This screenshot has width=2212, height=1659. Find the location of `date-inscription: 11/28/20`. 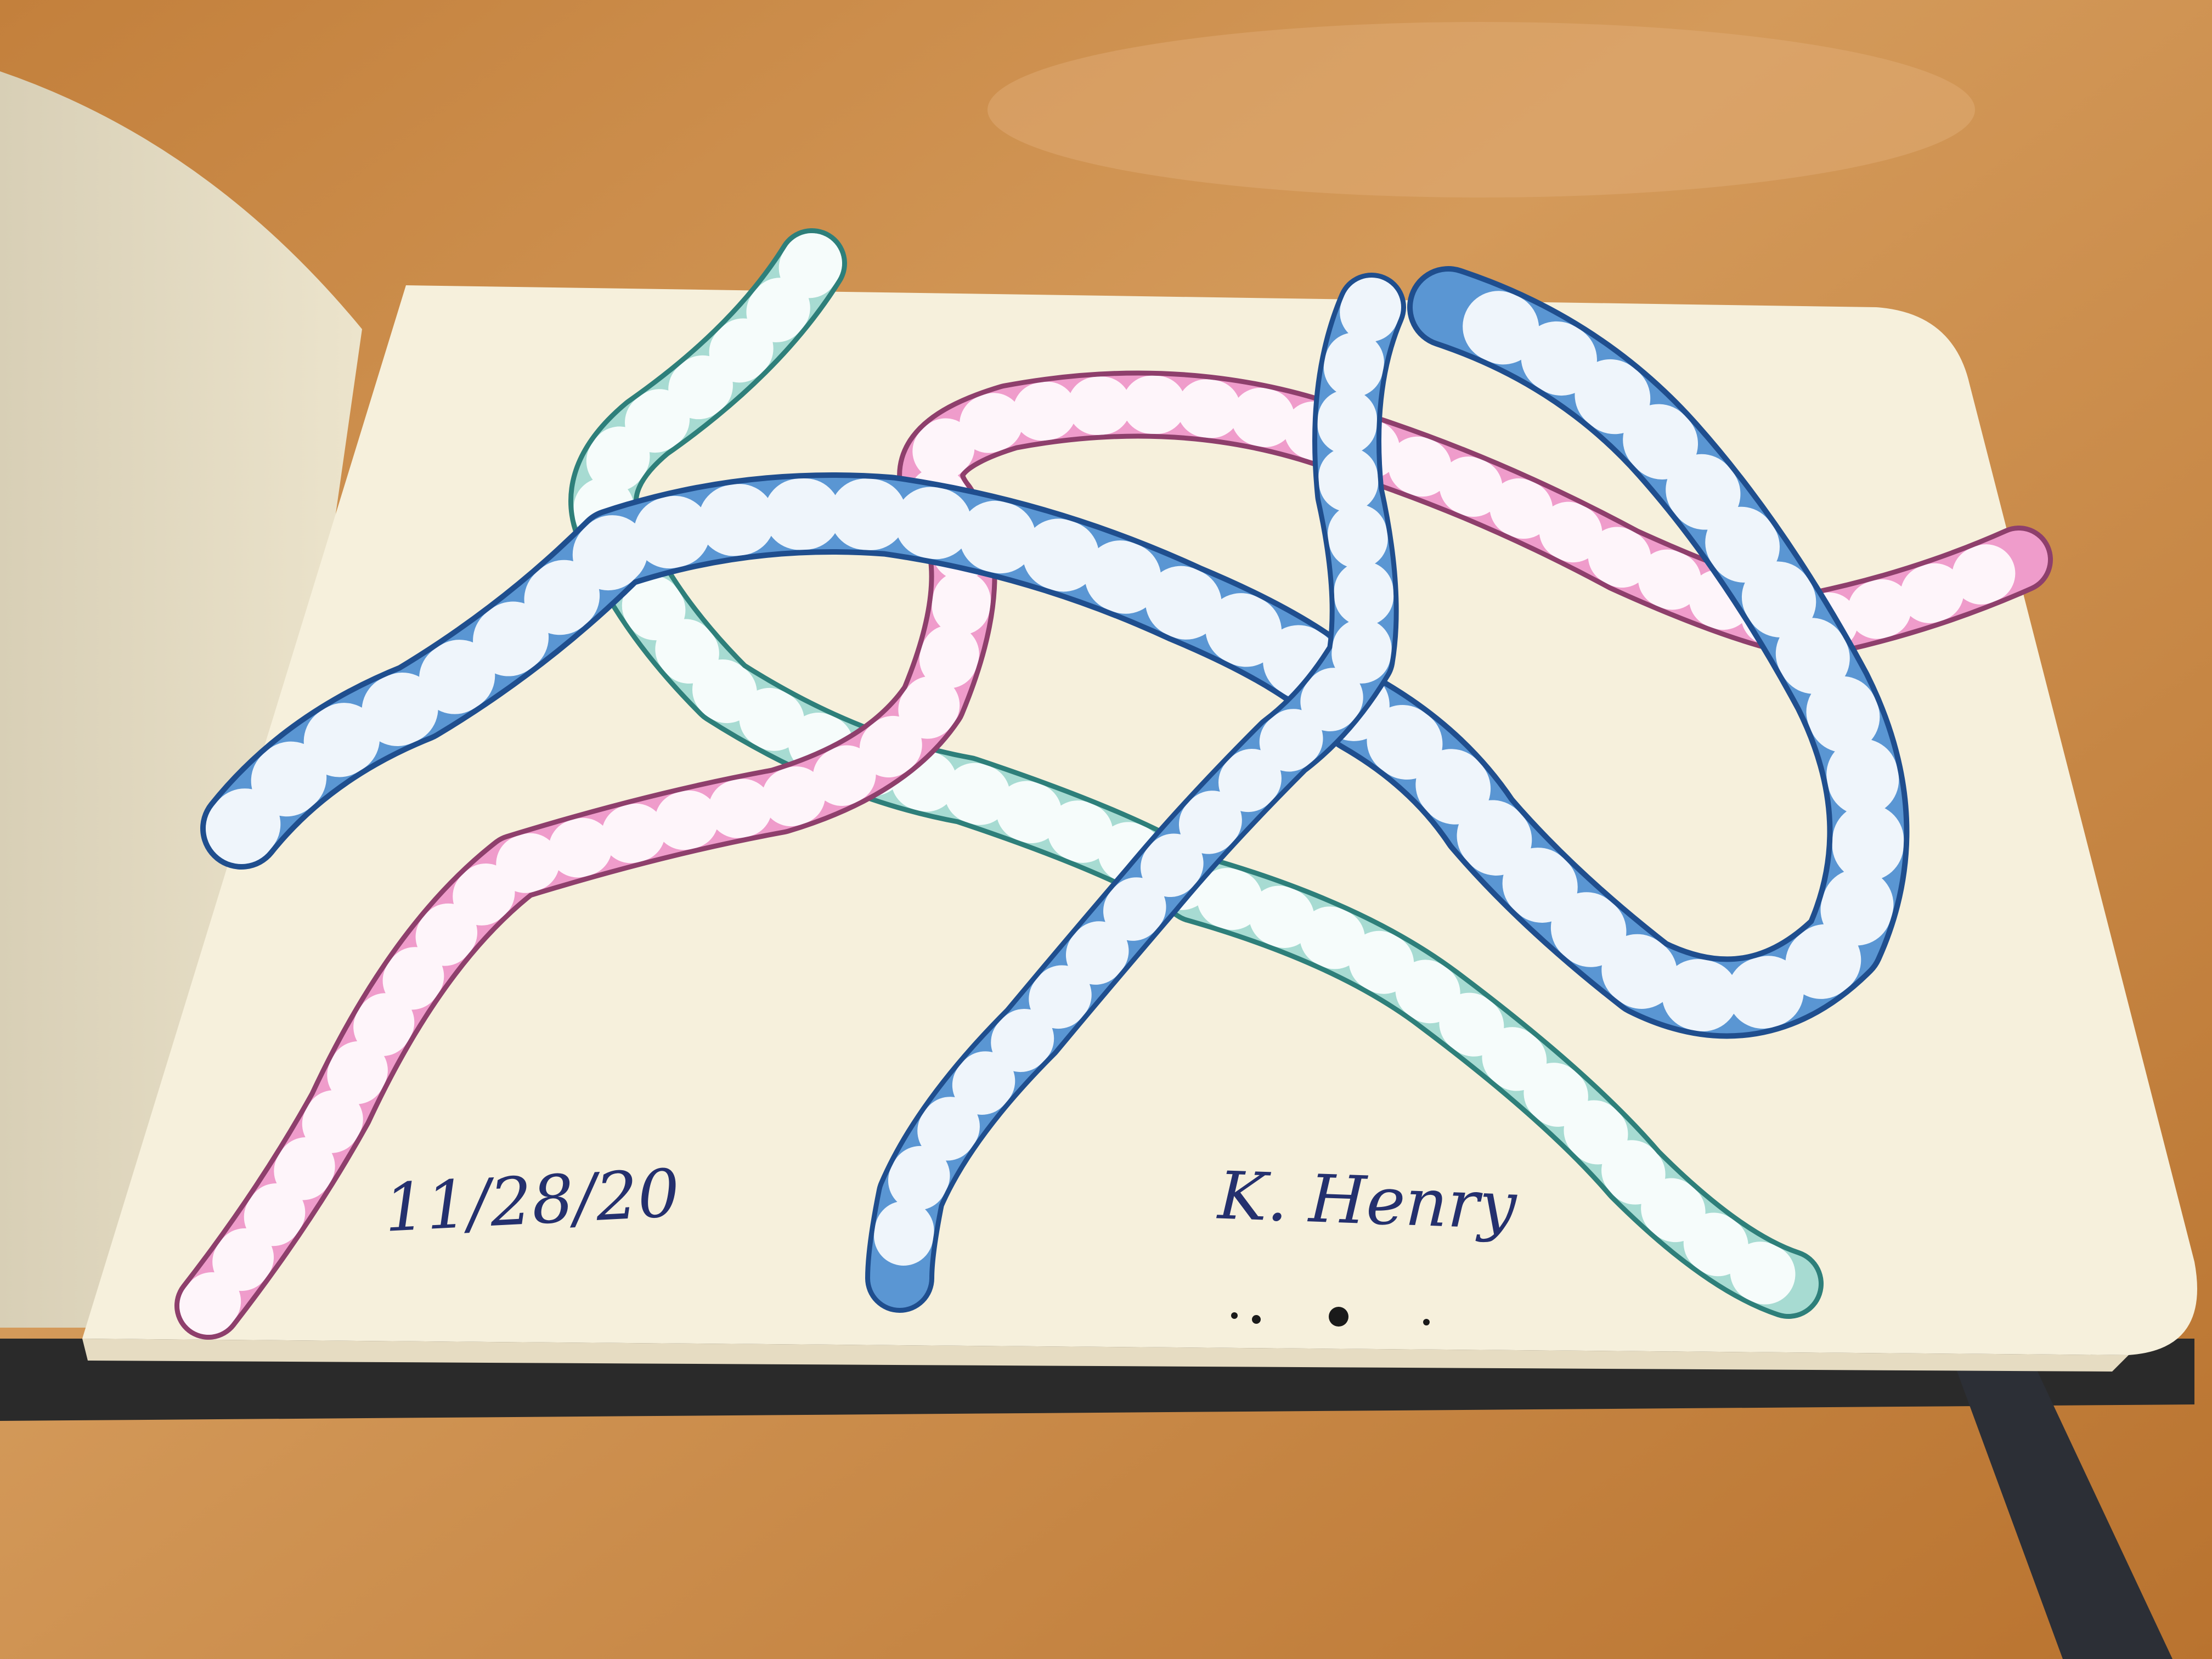

date-inscription: 11/28/20 is located at coordinates (532, 1201).